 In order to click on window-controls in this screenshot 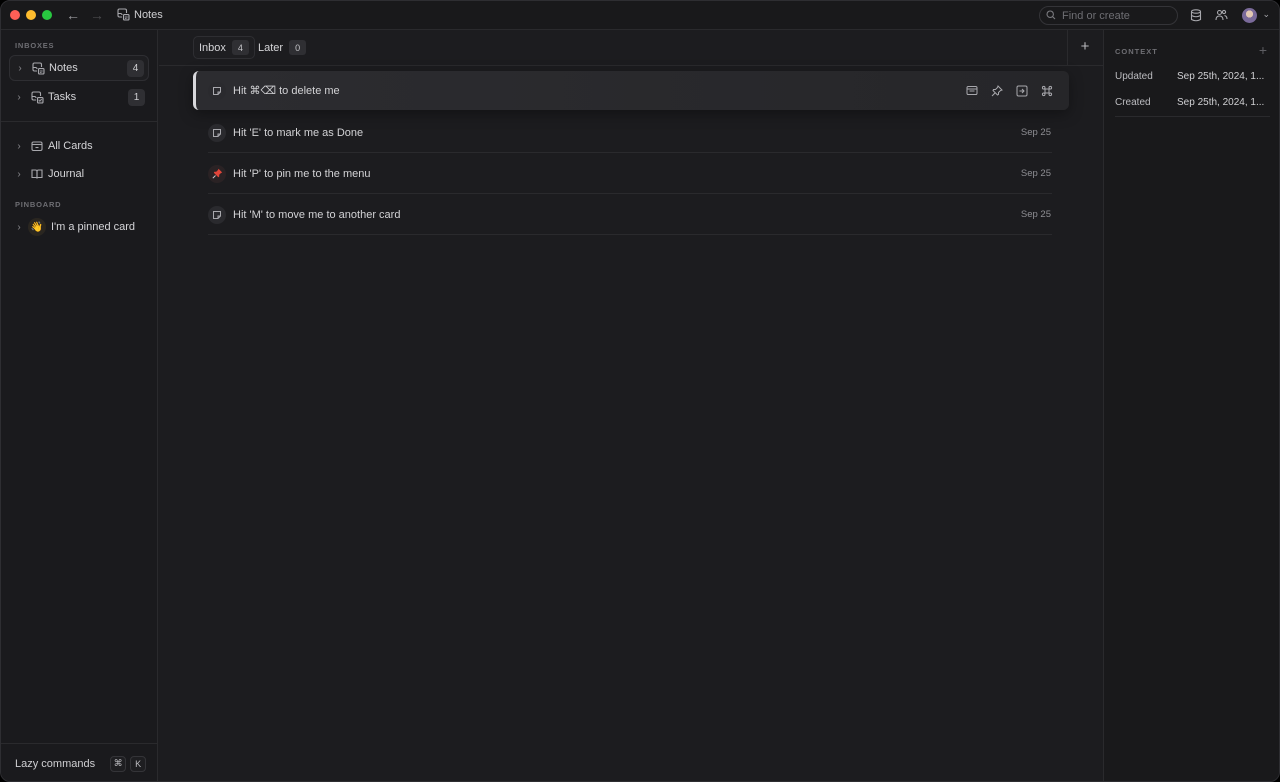, I will do `click(31, 15)`.